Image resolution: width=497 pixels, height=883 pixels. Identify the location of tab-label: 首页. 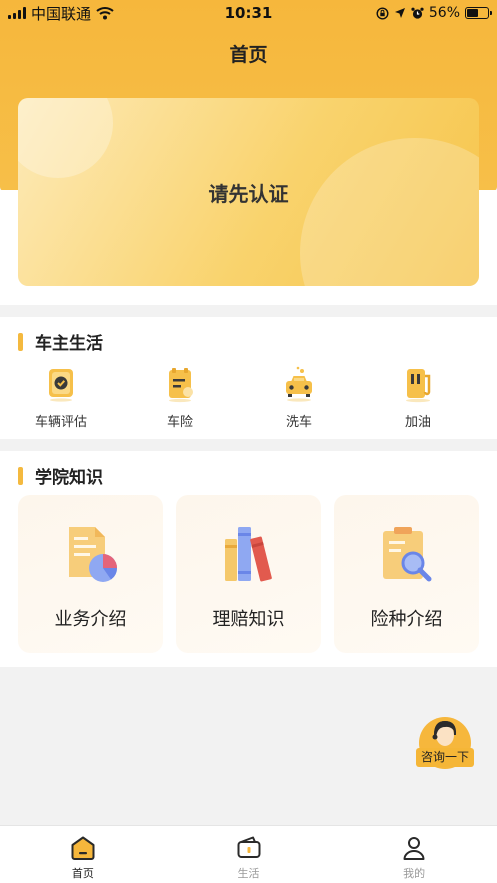
(82, 873).